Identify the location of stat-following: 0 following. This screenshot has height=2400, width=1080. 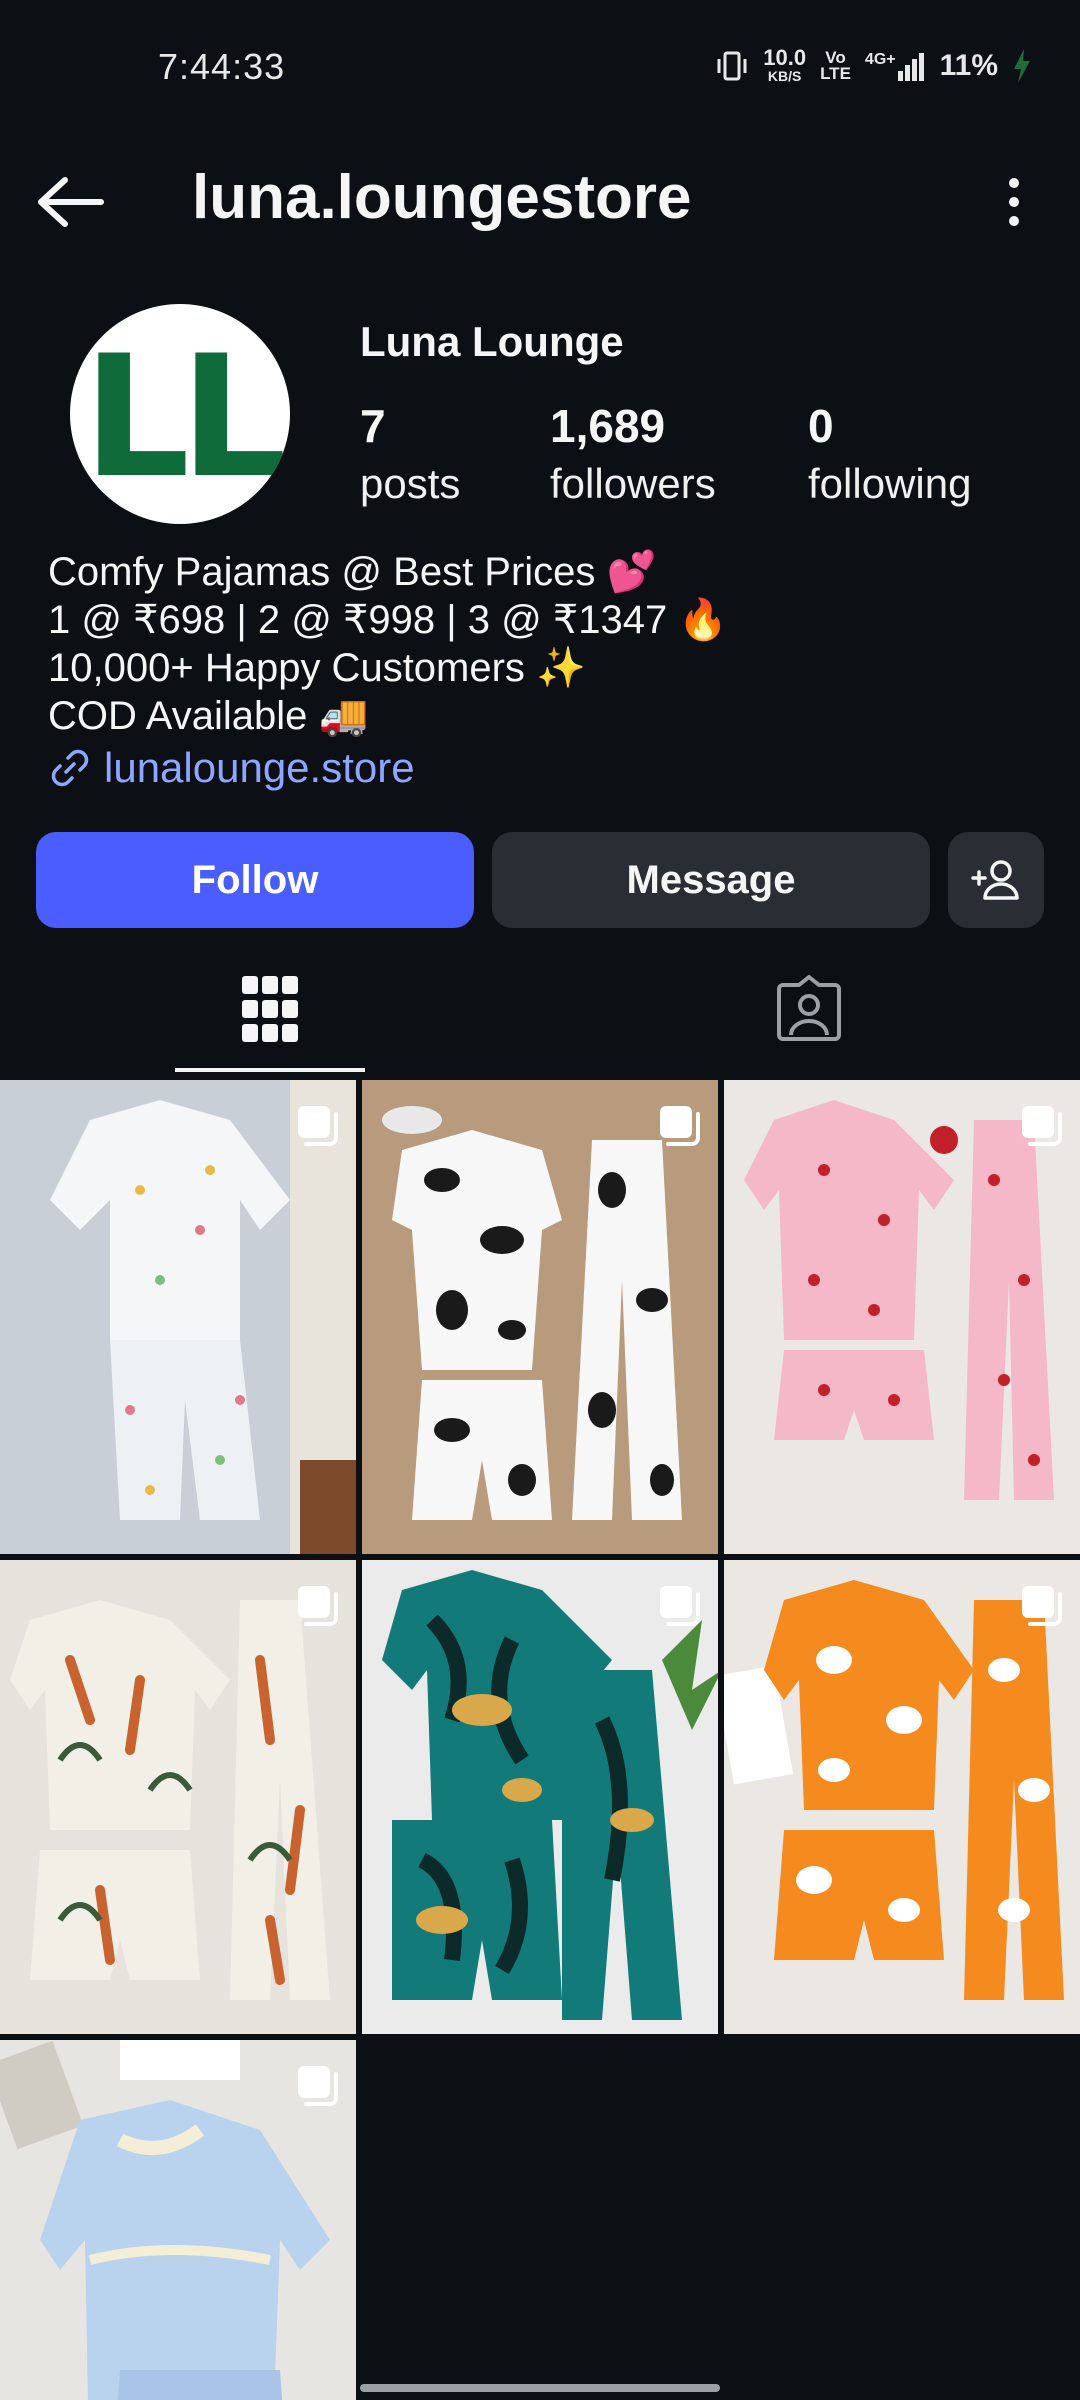
(889, 454).